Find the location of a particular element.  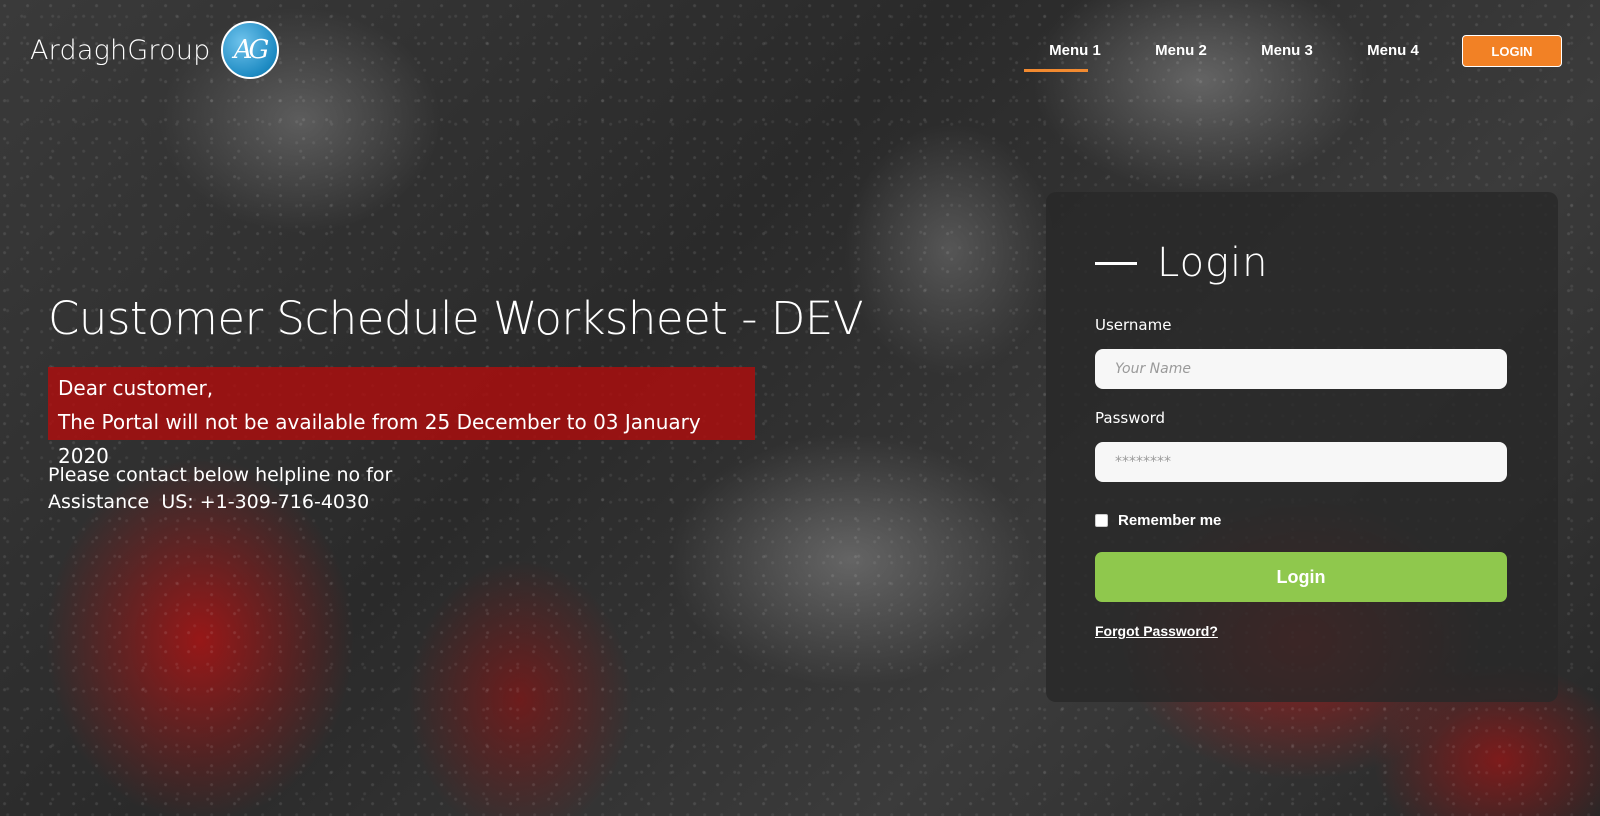

header-login-button: LOGIN is located at coordinates (1512, 51).